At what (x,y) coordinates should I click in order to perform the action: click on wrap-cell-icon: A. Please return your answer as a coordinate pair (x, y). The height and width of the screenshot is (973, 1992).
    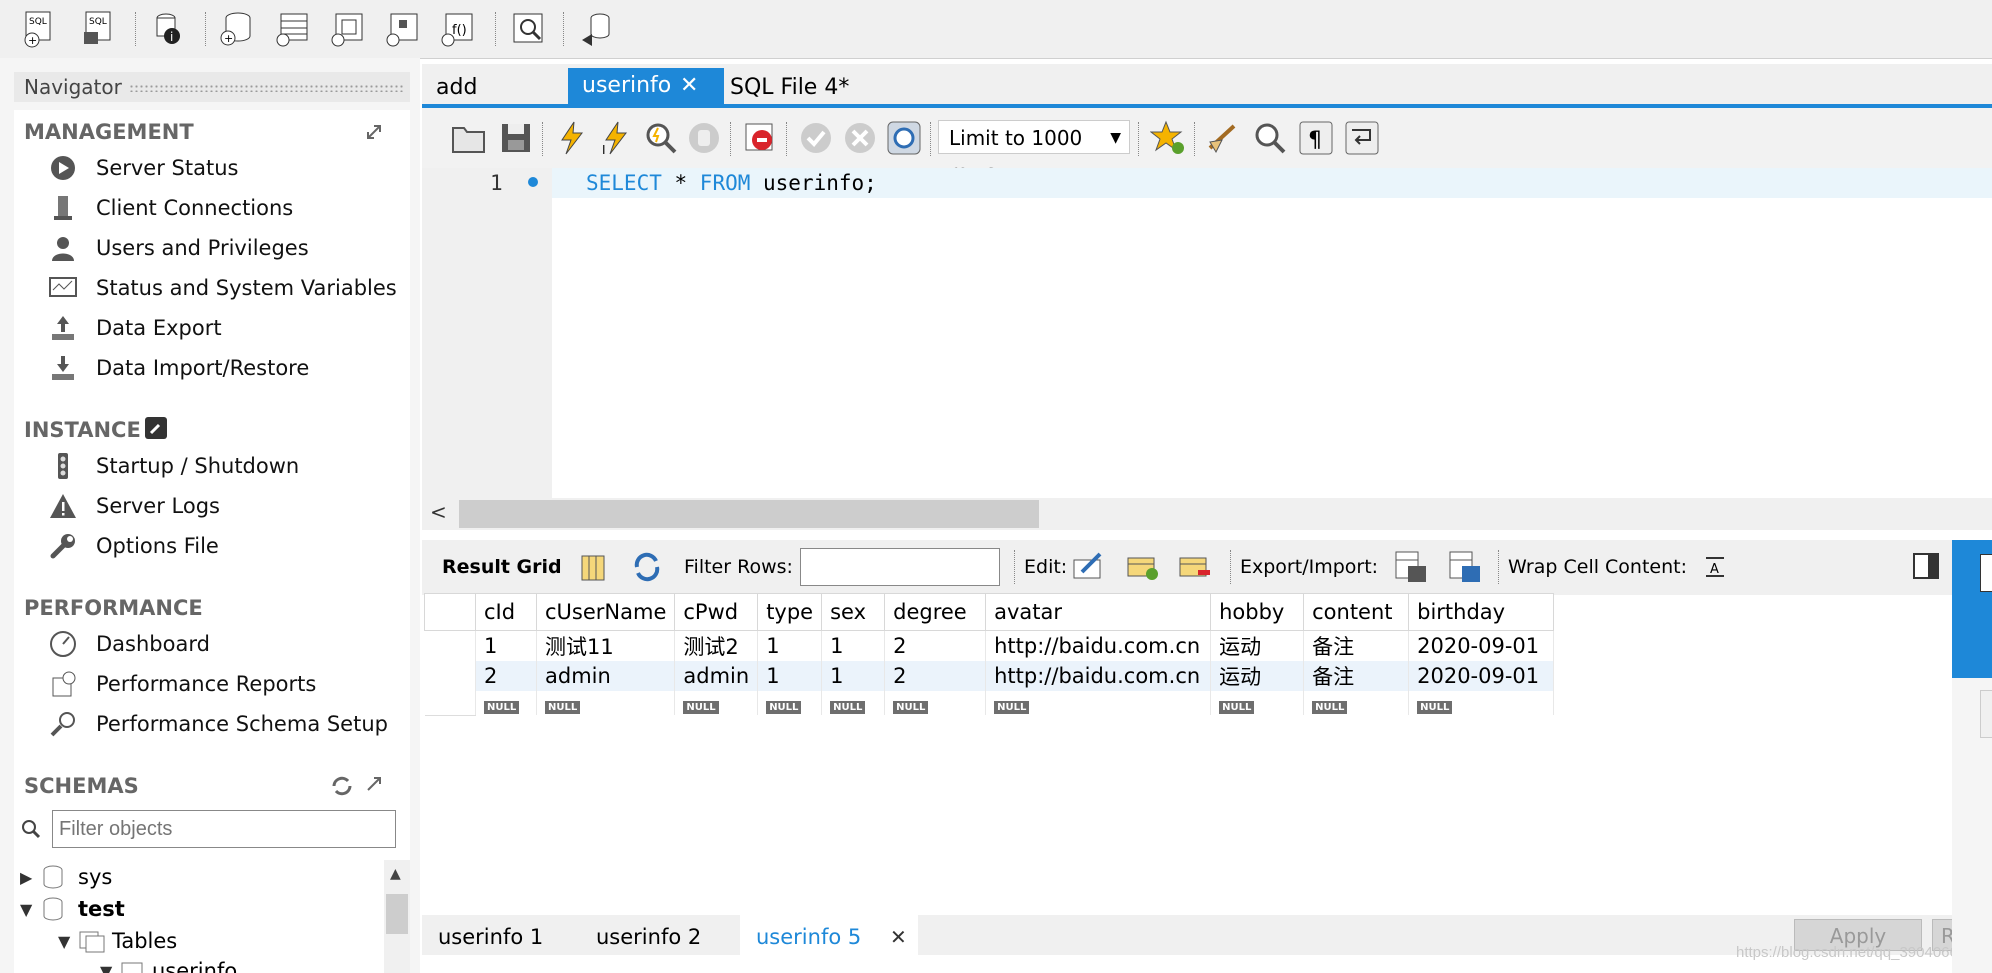
    Looking at the image, I should click on (1715, 567).